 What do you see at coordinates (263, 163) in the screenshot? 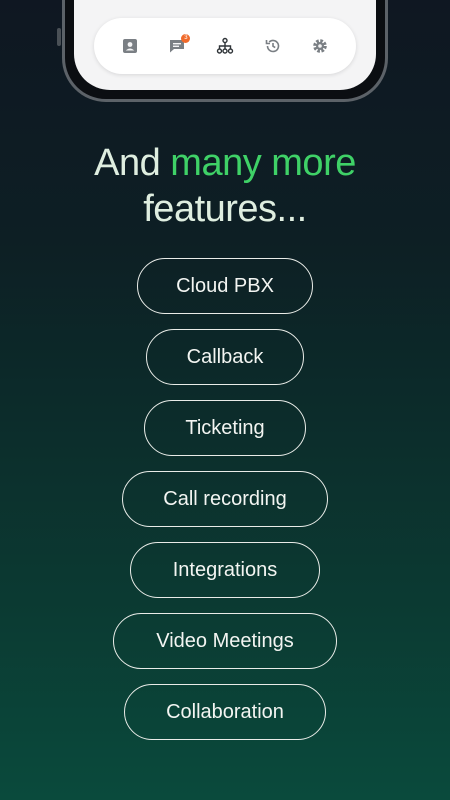
I see `headline-accent: many more` at bounding box center [263, 163].